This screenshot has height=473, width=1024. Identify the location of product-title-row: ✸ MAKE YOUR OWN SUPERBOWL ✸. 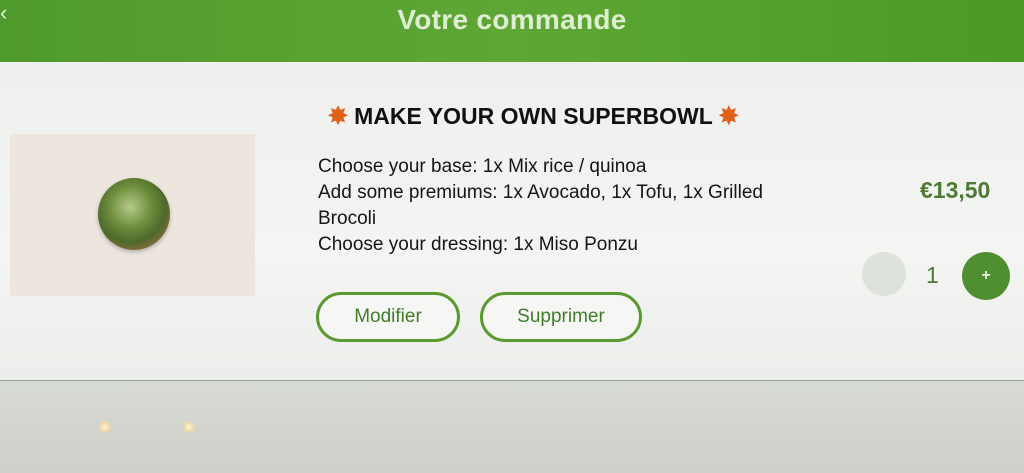
(533, 116).